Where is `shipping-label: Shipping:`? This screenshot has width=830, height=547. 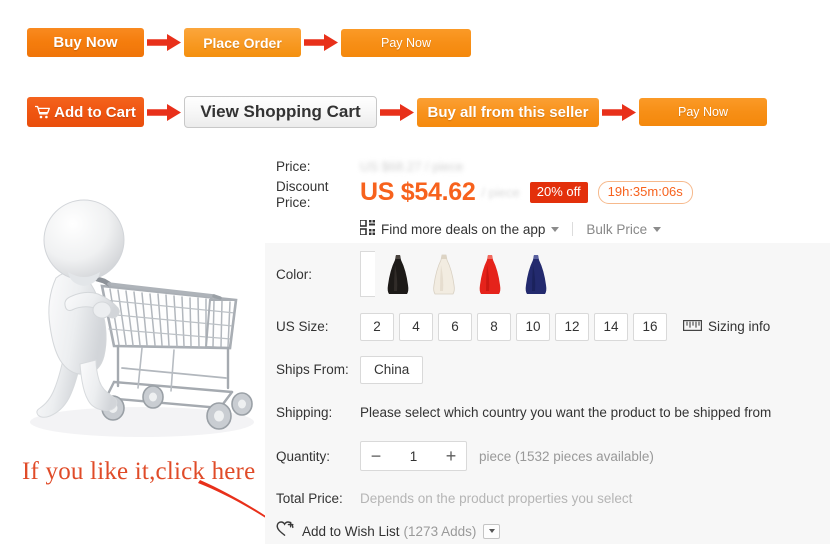
shipping-label: Shipping: is located at coordinates (304, 412).